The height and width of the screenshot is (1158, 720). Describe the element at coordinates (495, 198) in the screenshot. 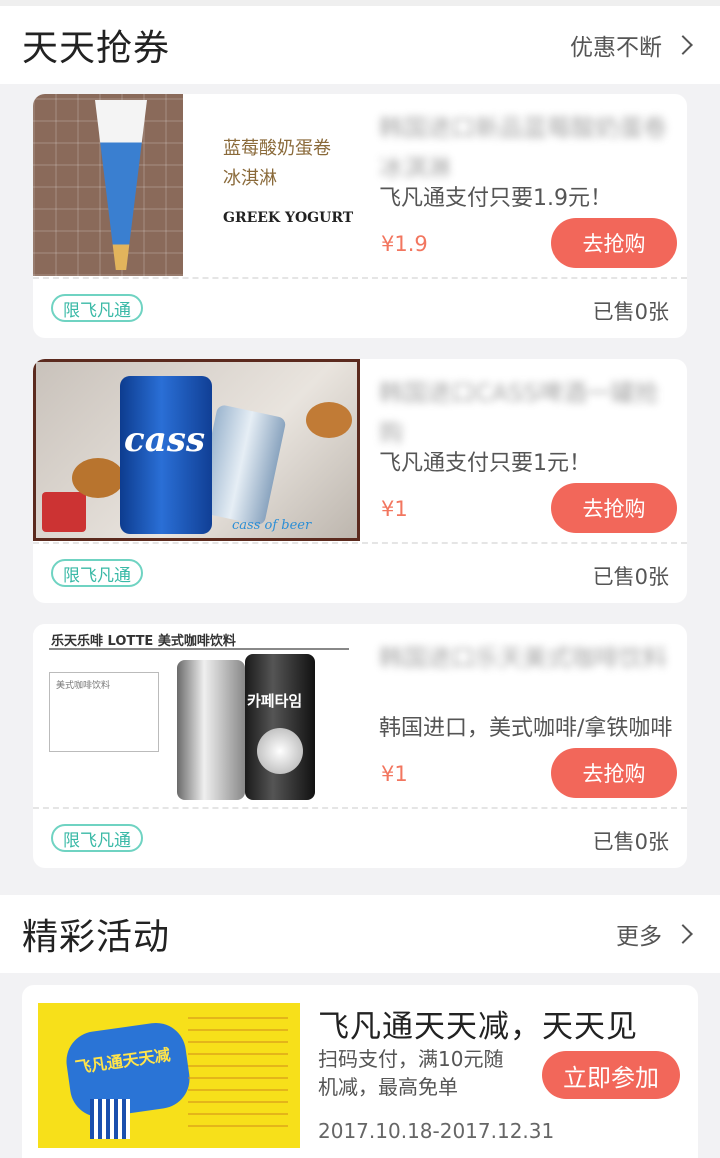

I see `coupon-desc: 飞凡通支付只要1.9元！` at that location.